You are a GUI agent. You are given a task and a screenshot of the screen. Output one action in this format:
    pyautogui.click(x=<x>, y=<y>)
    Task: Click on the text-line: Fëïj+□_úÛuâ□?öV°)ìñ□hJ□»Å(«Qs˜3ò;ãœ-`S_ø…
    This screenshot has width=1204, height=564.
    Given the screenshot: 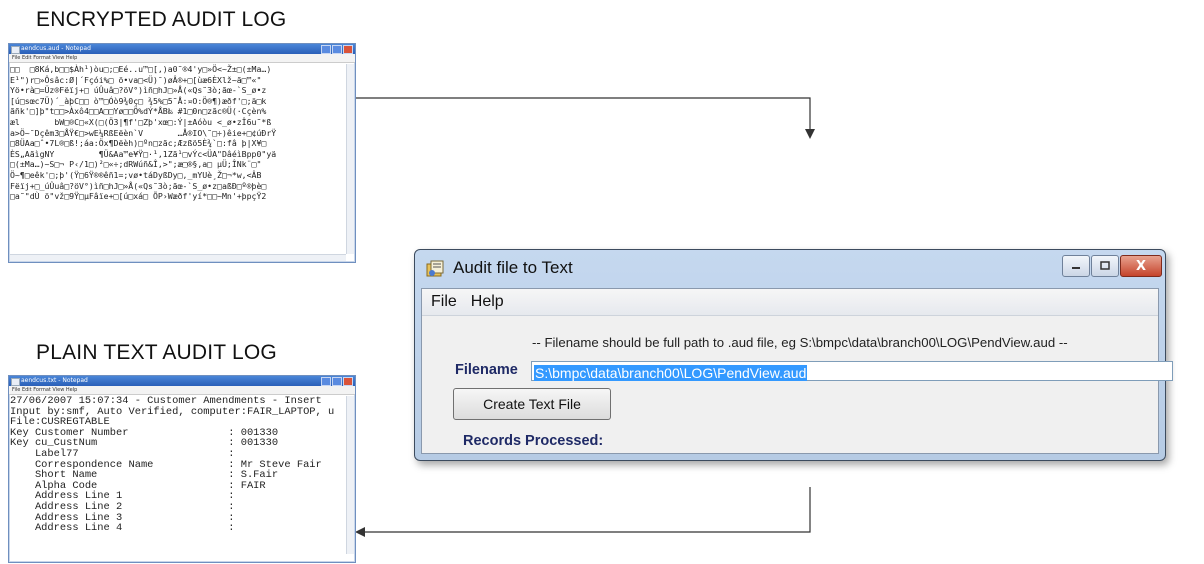 What is the action you would take?
    pyautogui.click(x=138, y=185)
    